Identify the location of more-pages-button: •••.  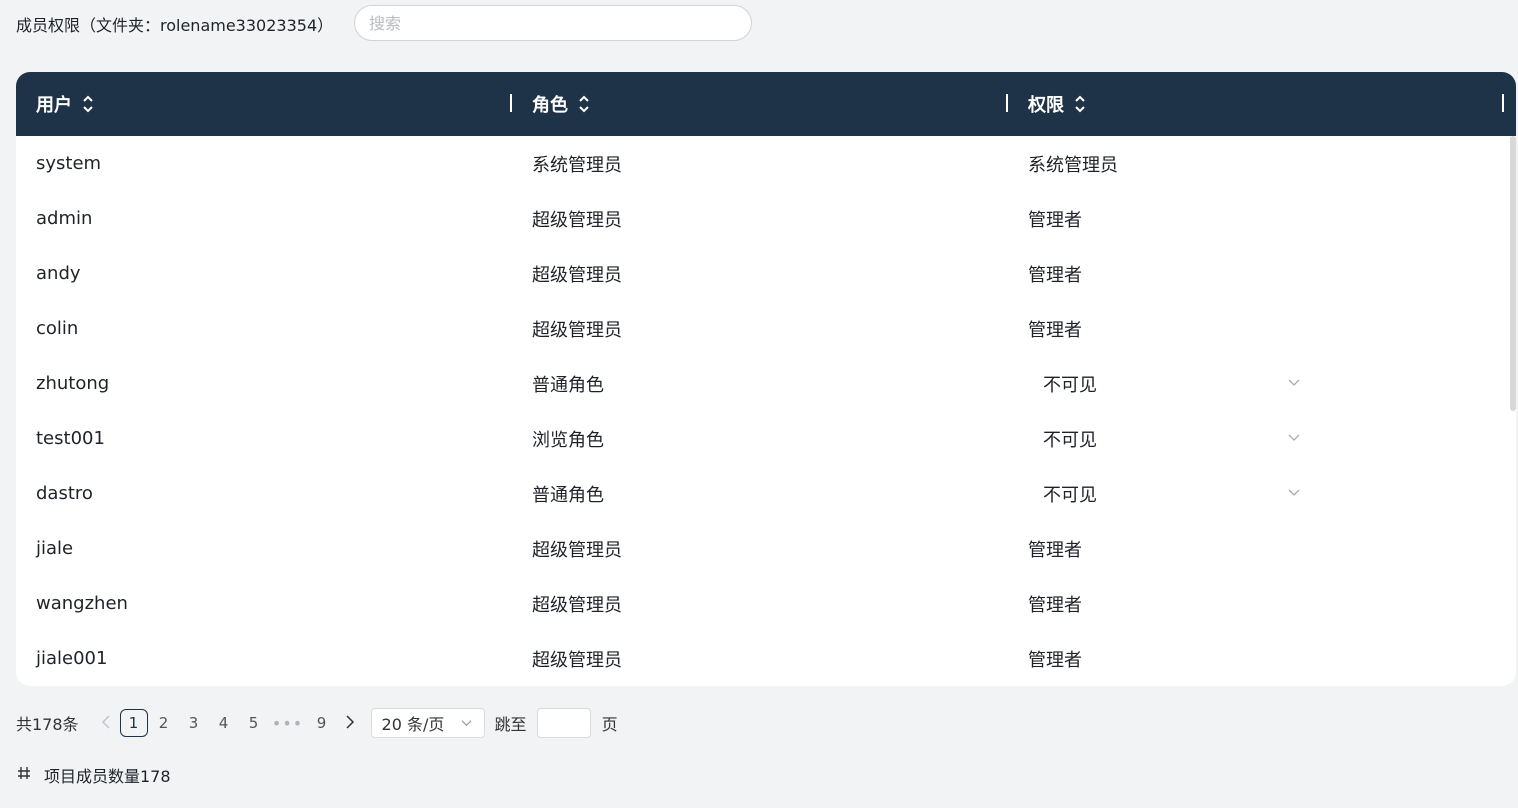
(288, 723).